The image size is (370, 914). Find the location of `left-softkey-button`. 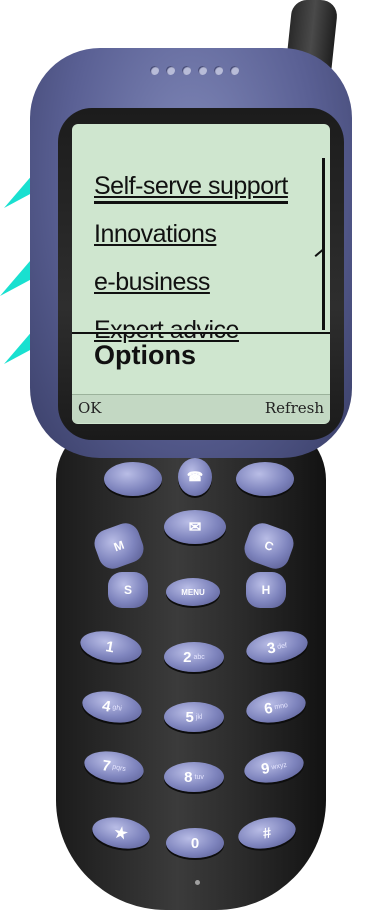

left-softkey-button is located at coordinates (133, 479).